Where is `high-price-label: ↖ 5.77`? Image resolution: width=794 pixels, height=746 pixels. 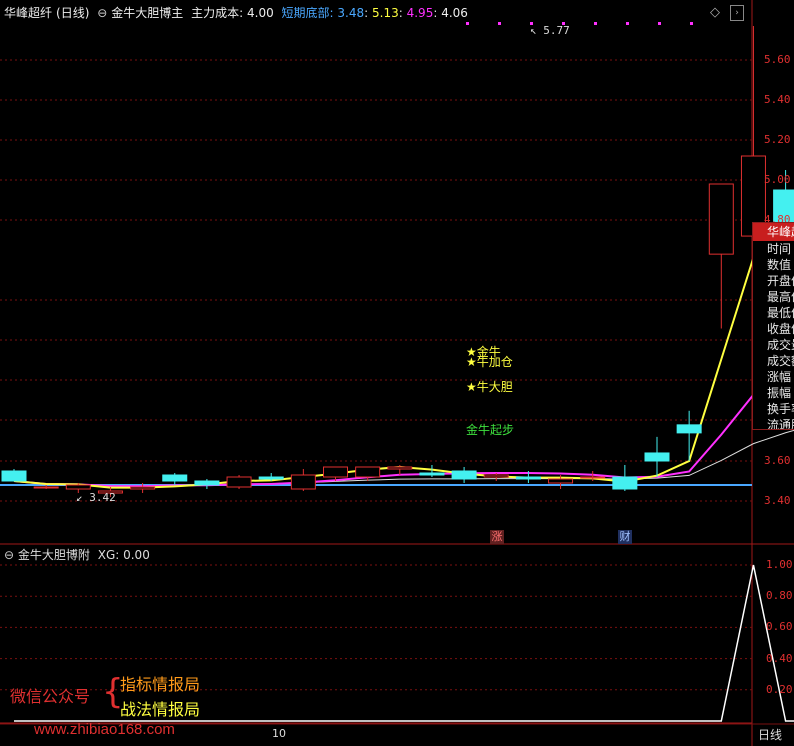
high-price-label: ↖ 5.77 is located at coordinates (550, 30).